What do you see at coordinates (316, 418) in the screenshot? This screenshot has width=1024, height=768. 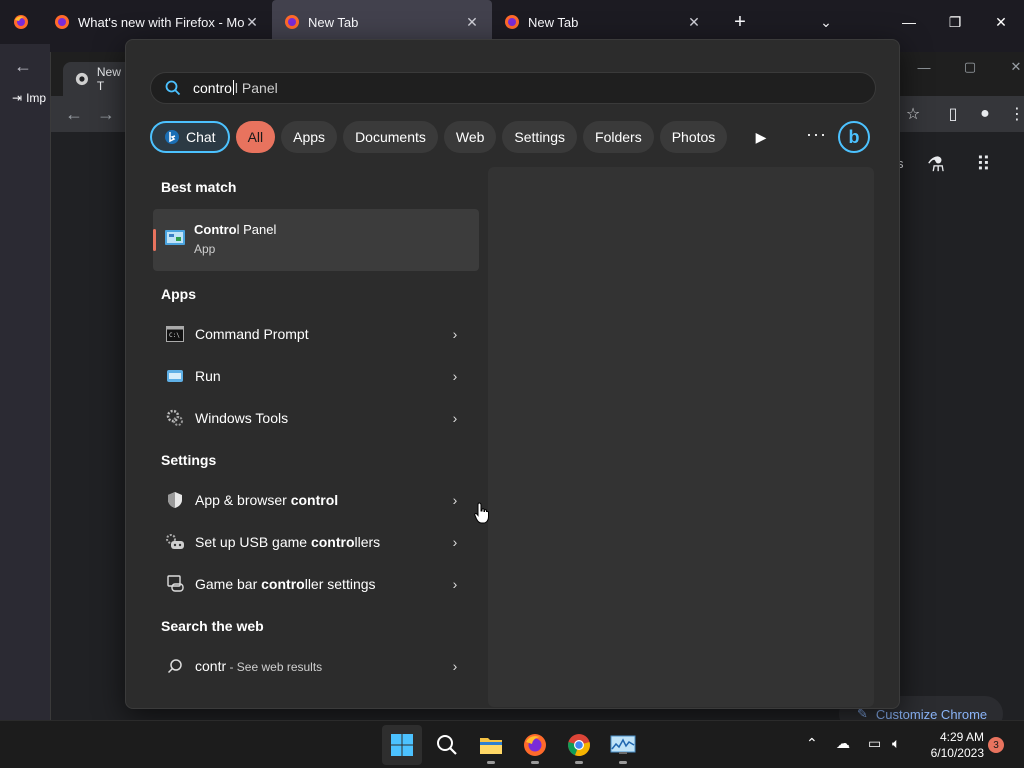 I see `result-windows-tools: Windows Tools ›` at bounding box center [316, 418].